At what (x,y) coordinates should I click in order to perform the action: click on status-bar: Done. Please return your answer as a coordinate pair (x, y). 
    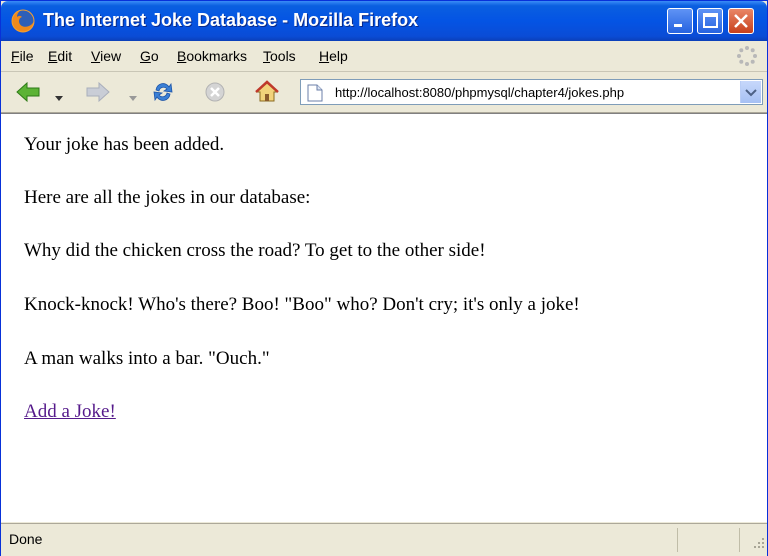
    Looking at the image, I should click on (384, 539).